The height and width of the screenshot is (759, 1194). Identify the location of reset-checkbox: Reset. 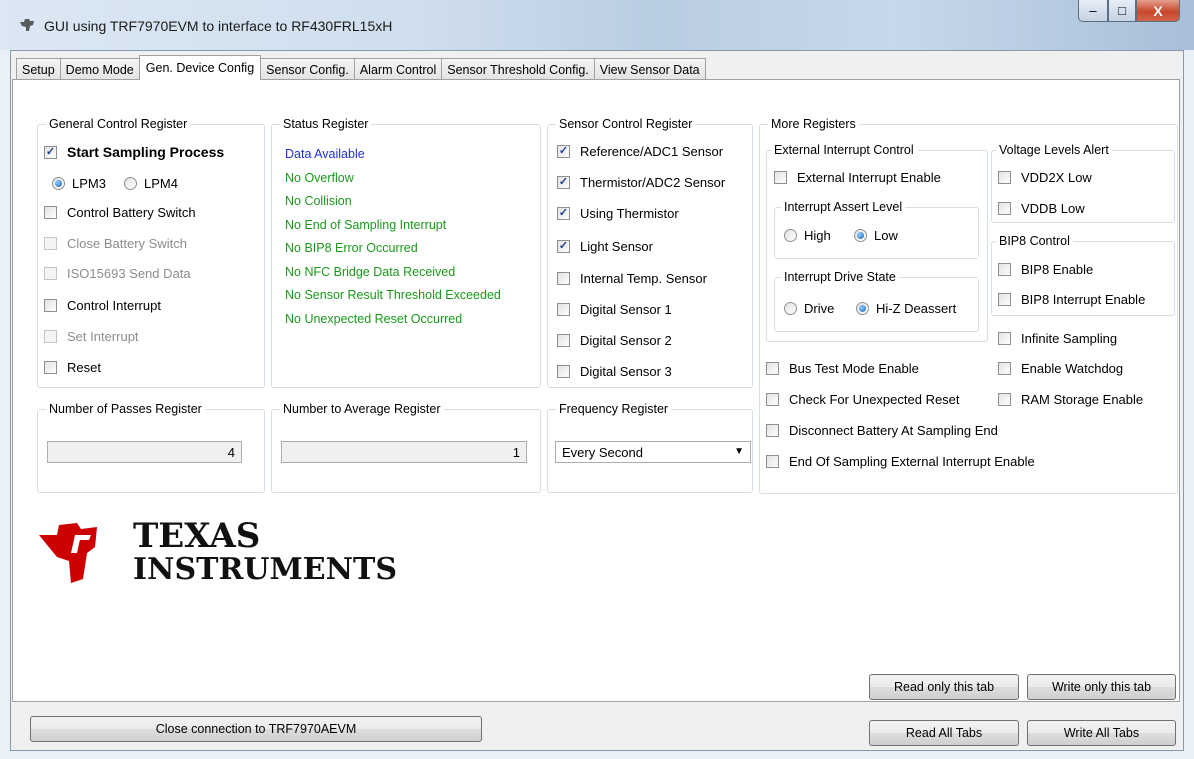
(72, 367).